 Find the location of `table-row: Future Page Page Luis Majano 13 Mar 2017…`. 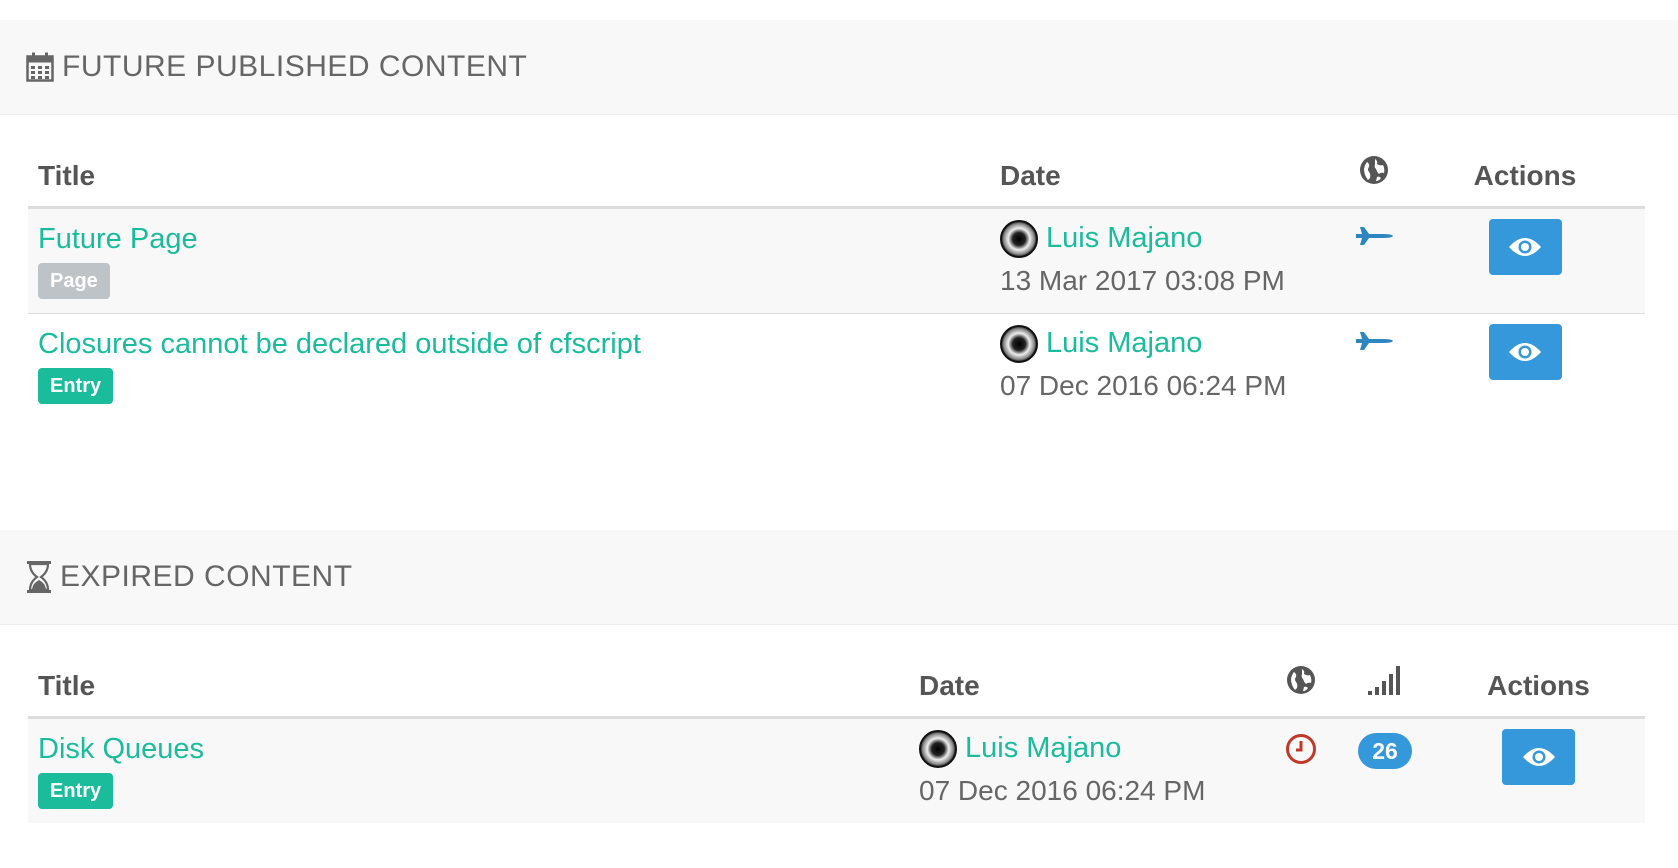

table-row: Future Page Page Luis Majano 13 Mar 2017… is located at coordinates (836, 260).